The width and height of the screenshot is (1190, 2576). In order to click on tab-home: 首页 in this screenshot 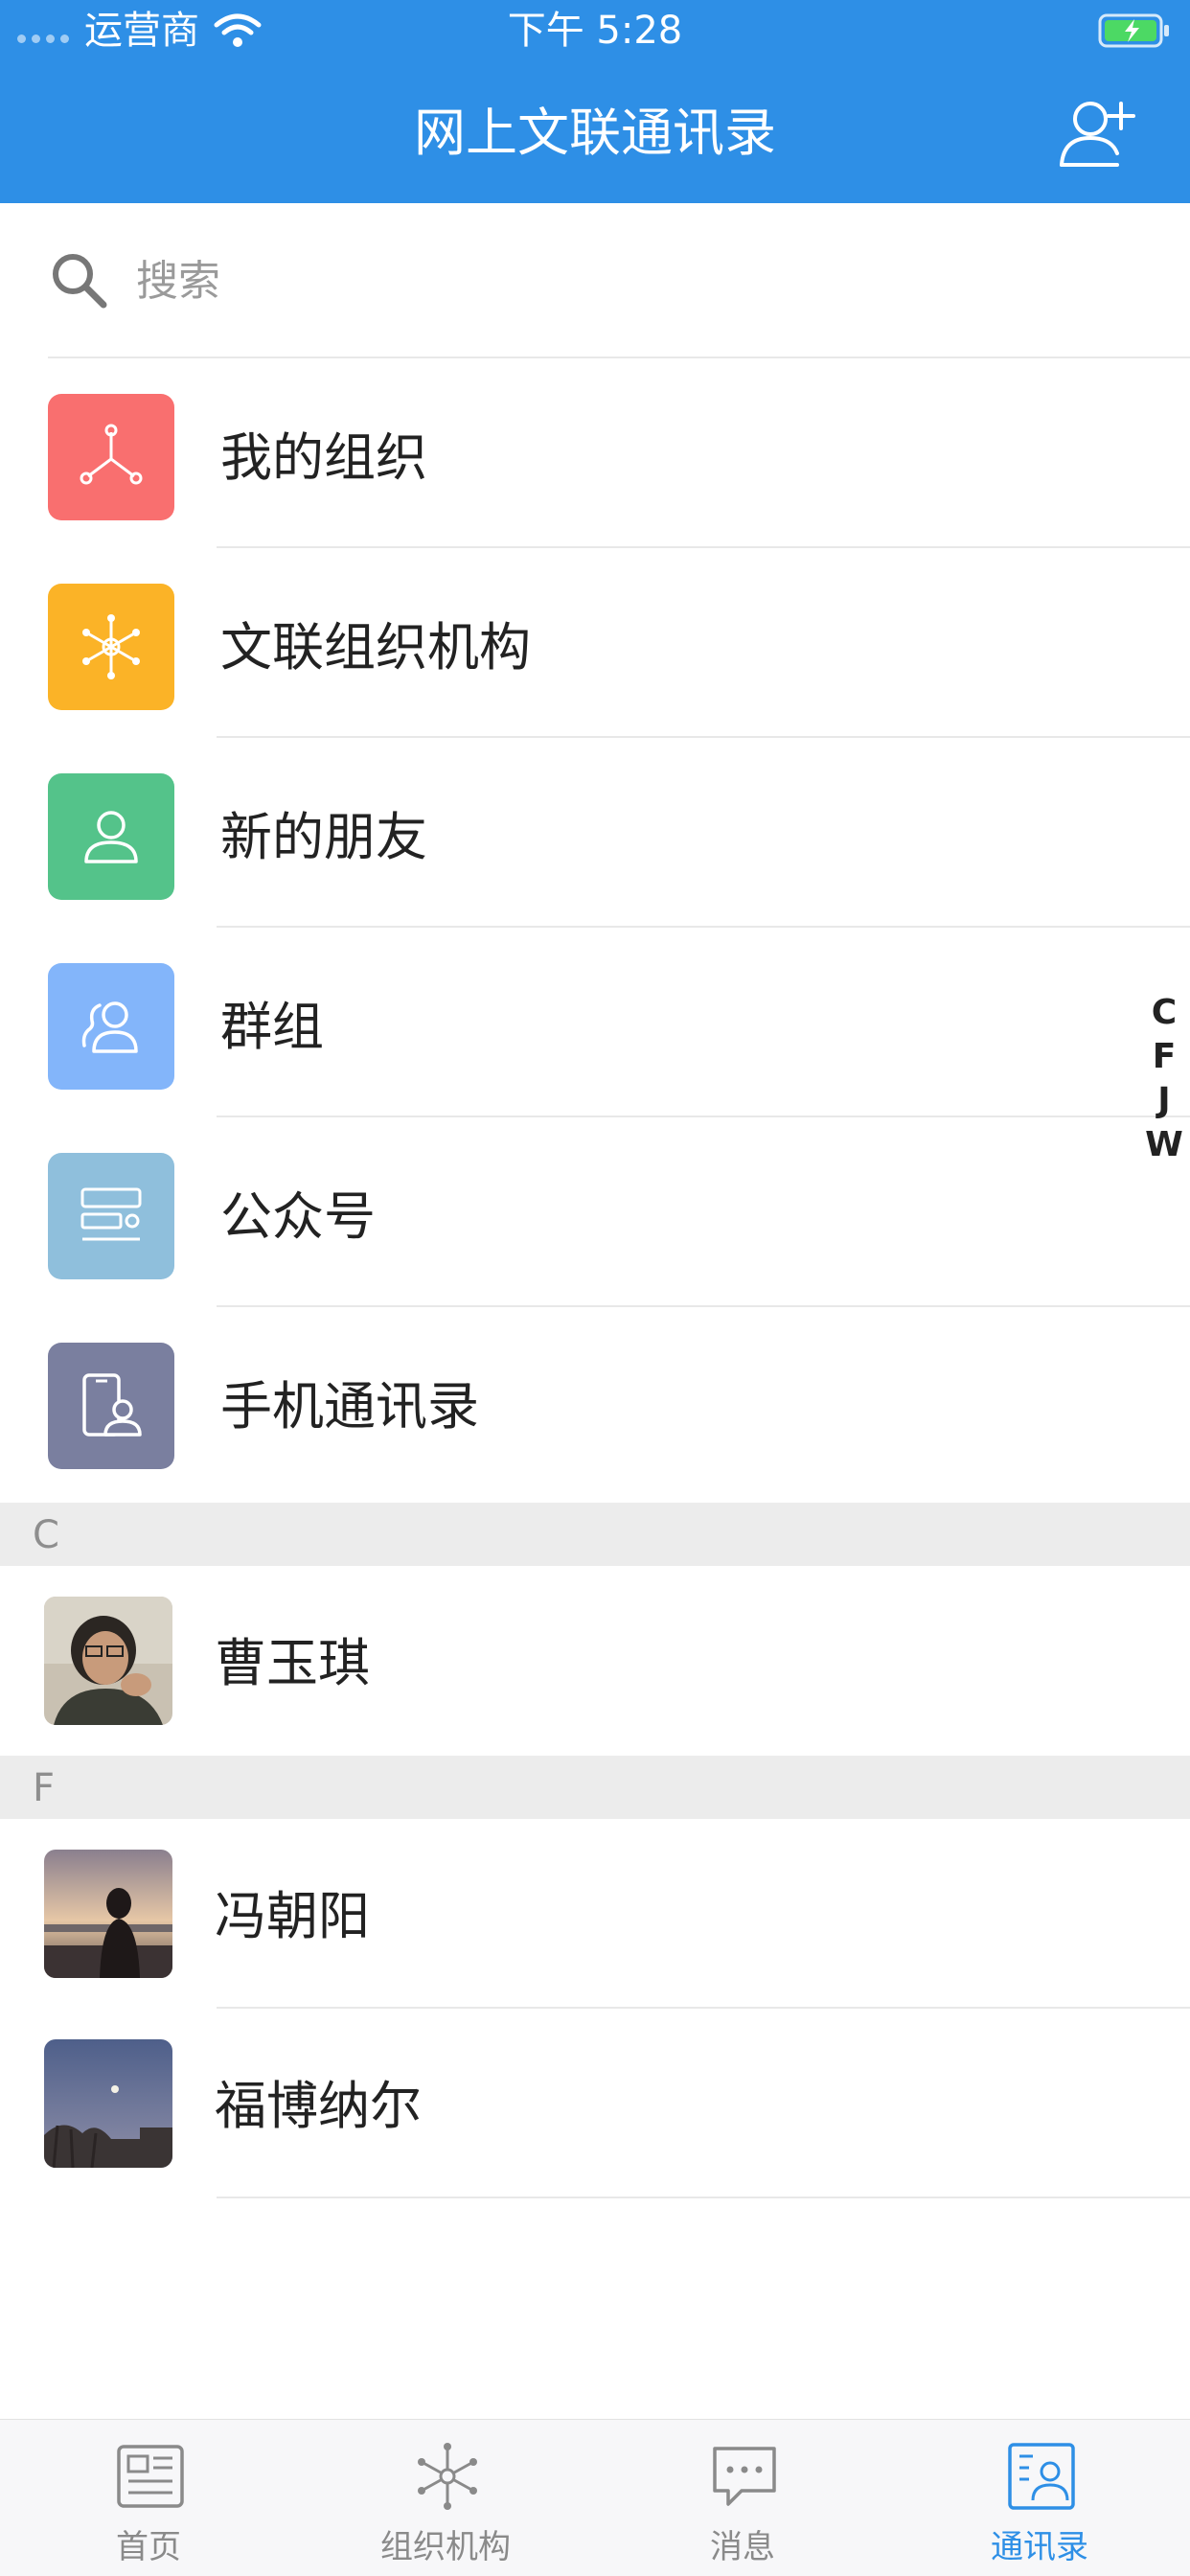, I will do `click(148, 2498)`.